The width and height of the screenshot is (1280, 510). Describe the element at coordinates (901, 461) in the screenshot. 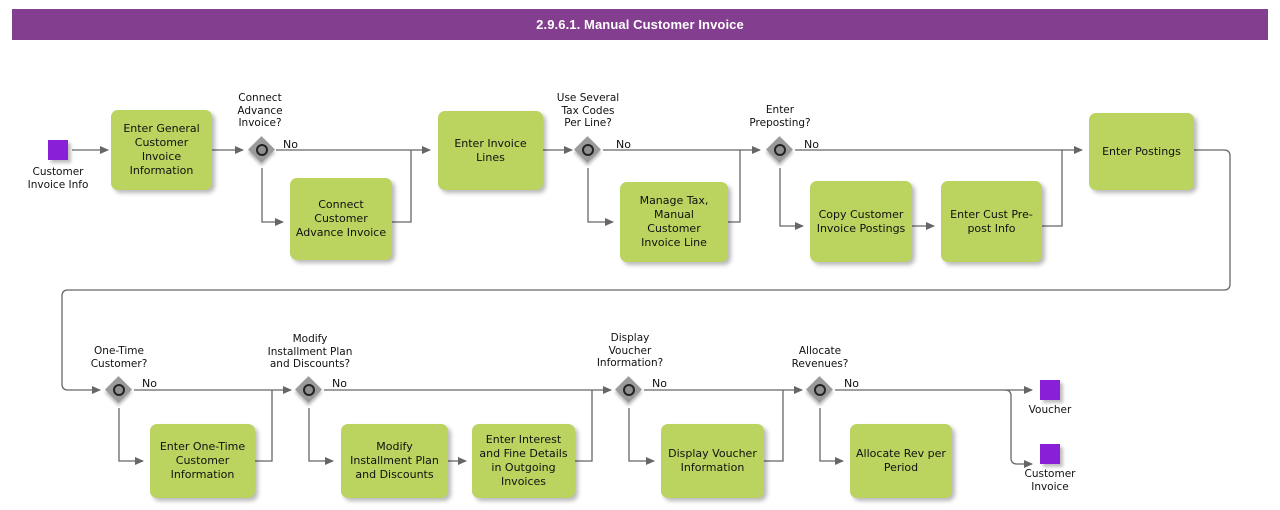

I see `task-allocate-rev-per-period: Allocate Rev per Period` at that location.